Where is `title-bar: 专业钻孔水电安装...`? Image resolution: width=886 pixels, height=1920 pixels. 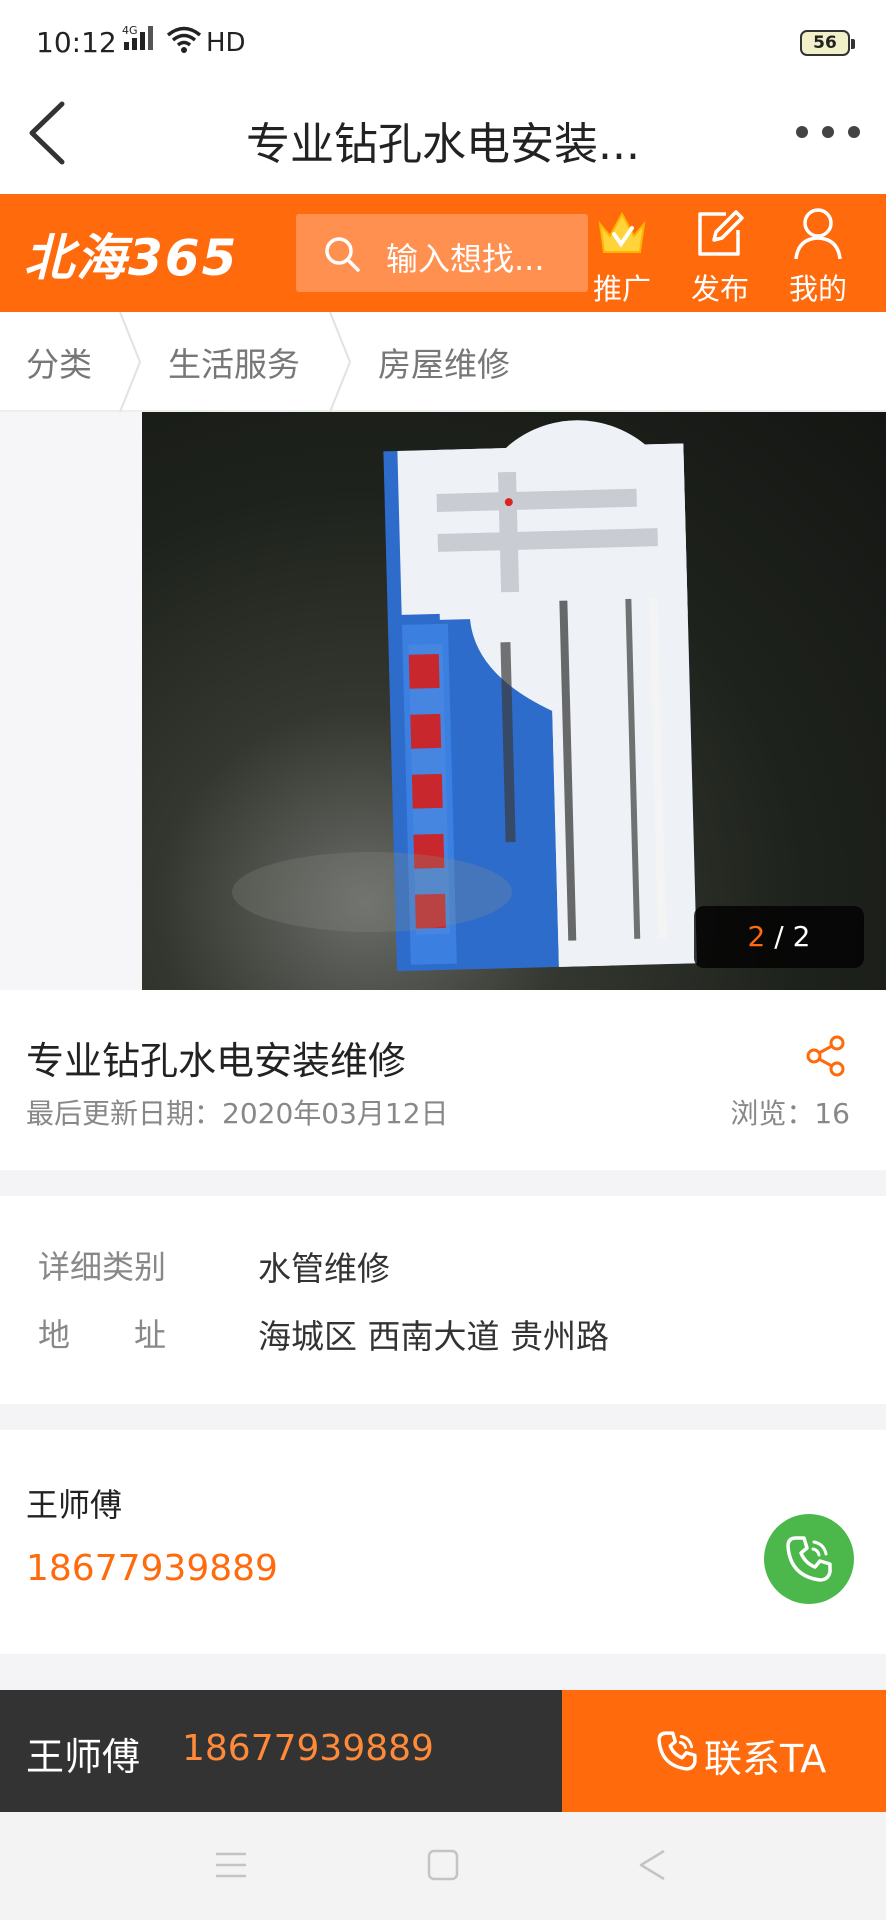 title-bar: 专业钻孔水电安装... is located at coordinates (443, 138).